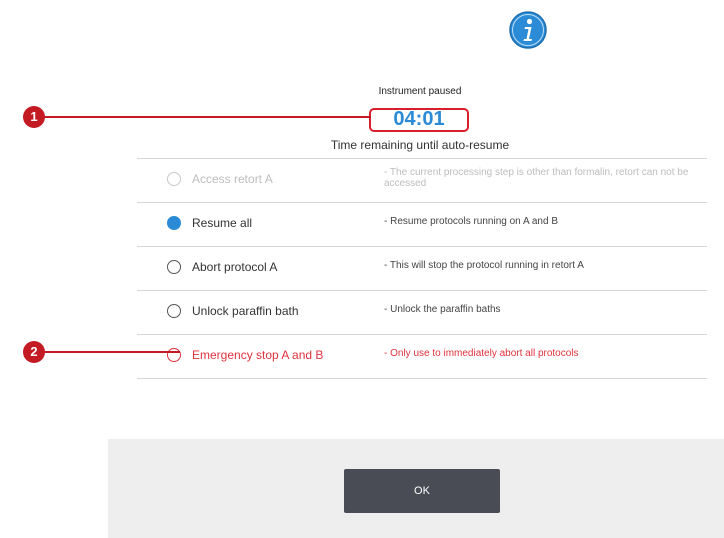 Image resolution: width=724 pixels, height=538 pixels. What do you see at coordinates (528, 30) in the screenshot?
I see `info-icon` at bounding box center [528, 30].